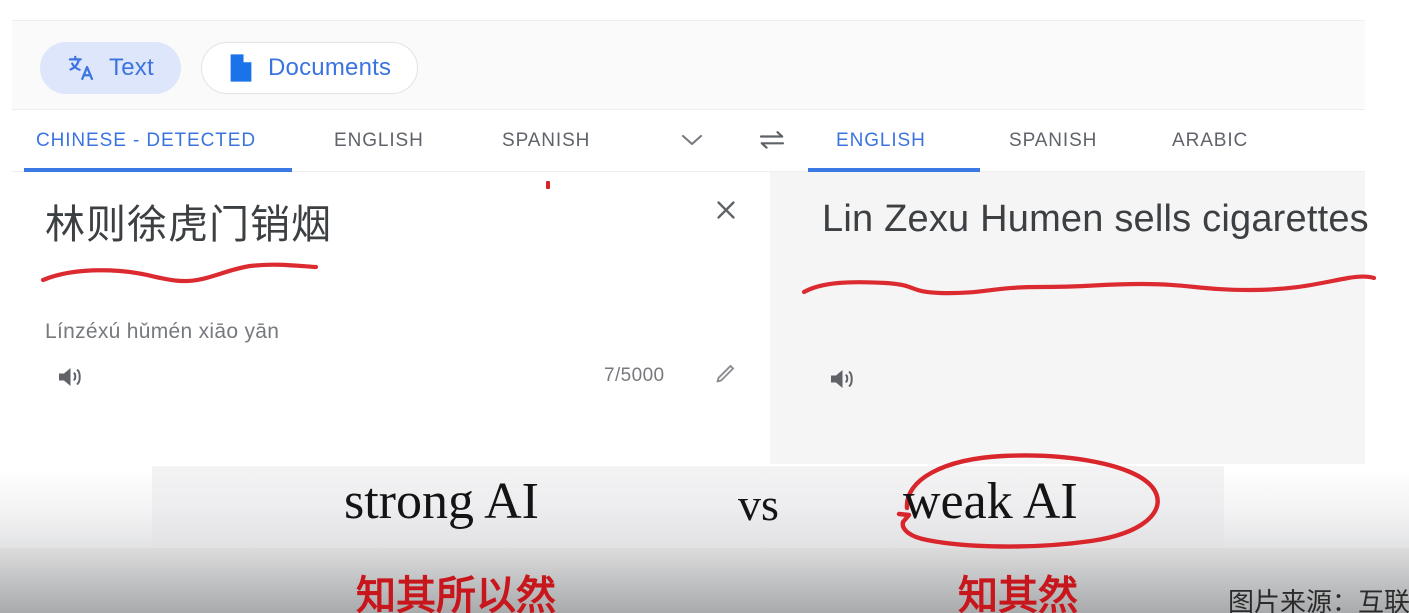 The image size is (1409, 613). I want to click on mode-bar: Text Documents, so click(688, 65).